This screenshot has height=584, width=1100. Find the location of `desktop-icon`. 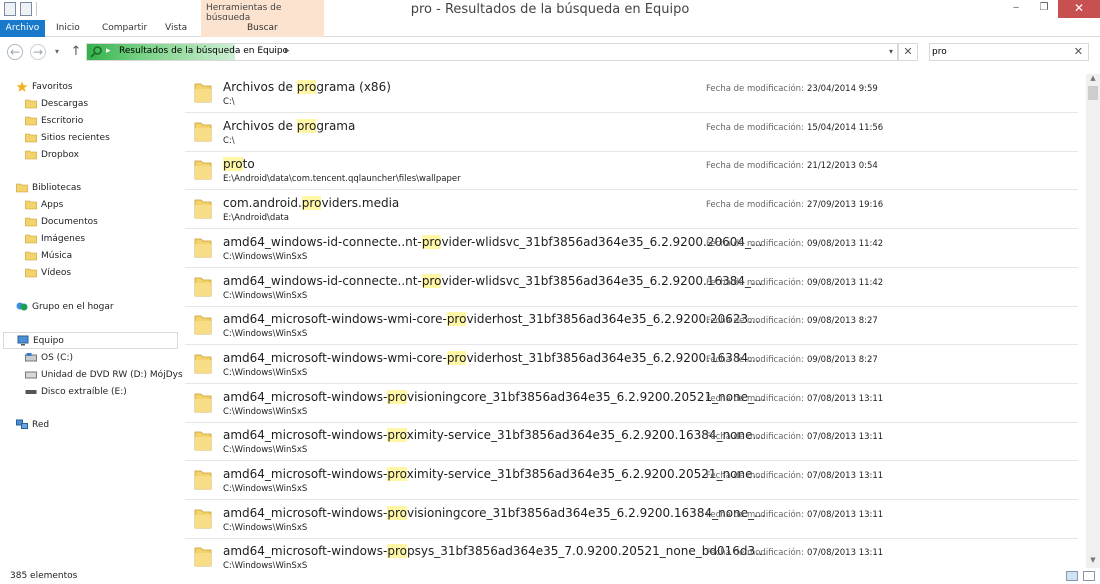

desktop-icon is located at coordinates (31, 120).